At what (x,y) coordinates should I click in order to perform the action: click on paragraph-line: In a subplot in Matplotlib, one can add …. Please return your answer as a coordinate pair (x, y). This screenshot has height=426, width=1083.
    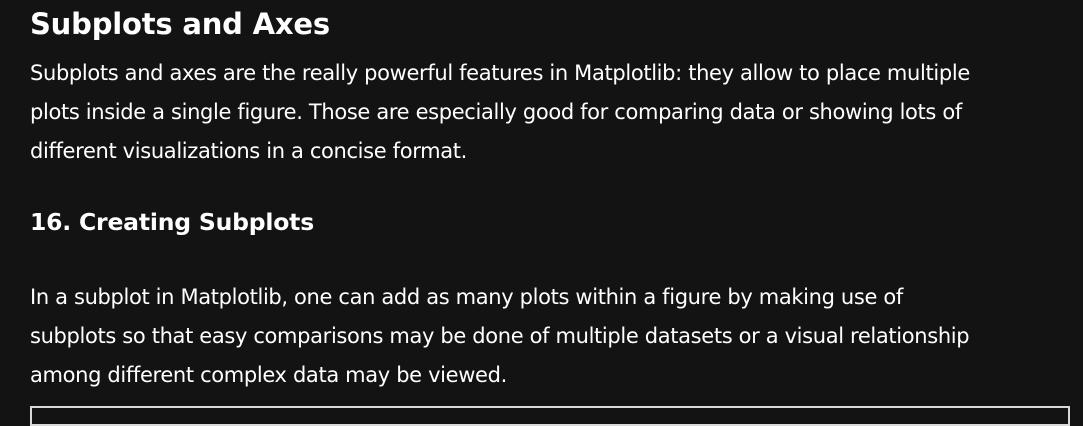
    Looking at the image, I should click on (466, 297).